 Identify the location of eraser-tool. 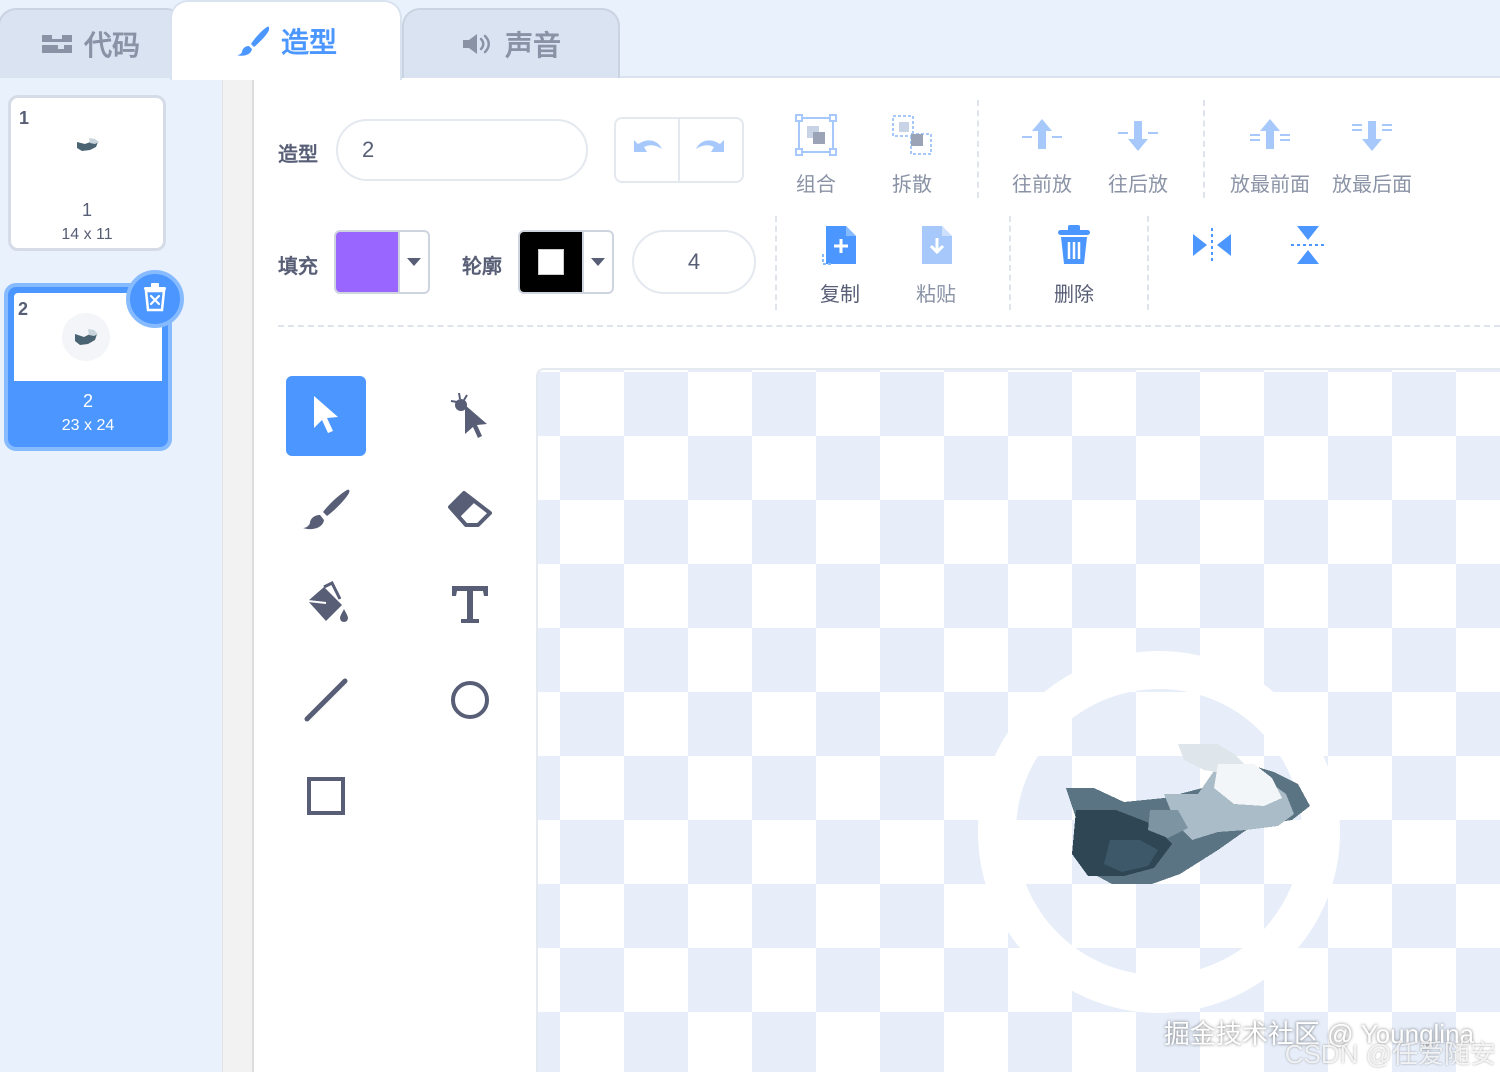
(470, 512).